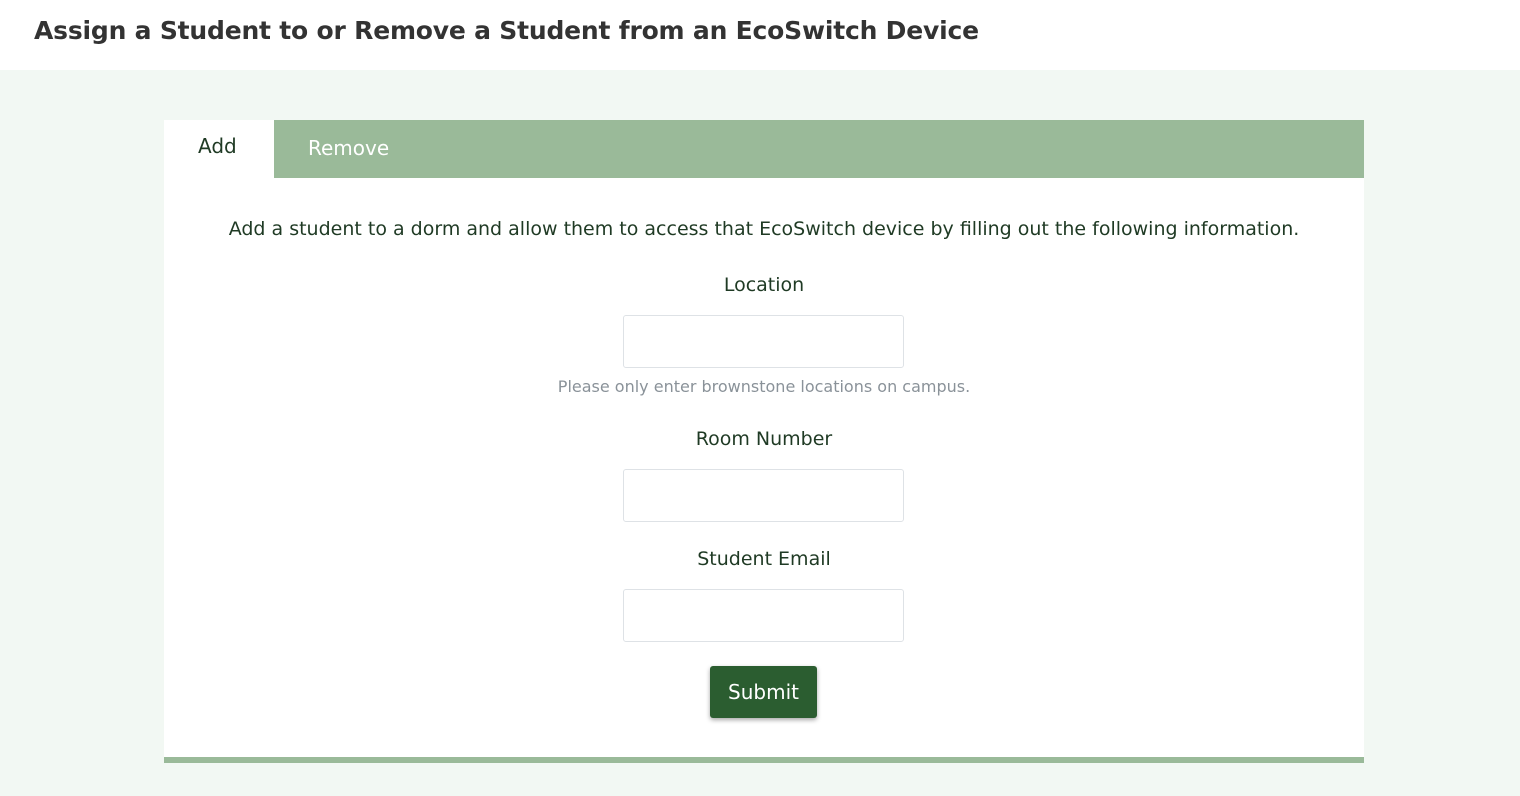 This screenshot has height=796, width=1520. I want to click on tab-remove: Remove, so click(359, 149).